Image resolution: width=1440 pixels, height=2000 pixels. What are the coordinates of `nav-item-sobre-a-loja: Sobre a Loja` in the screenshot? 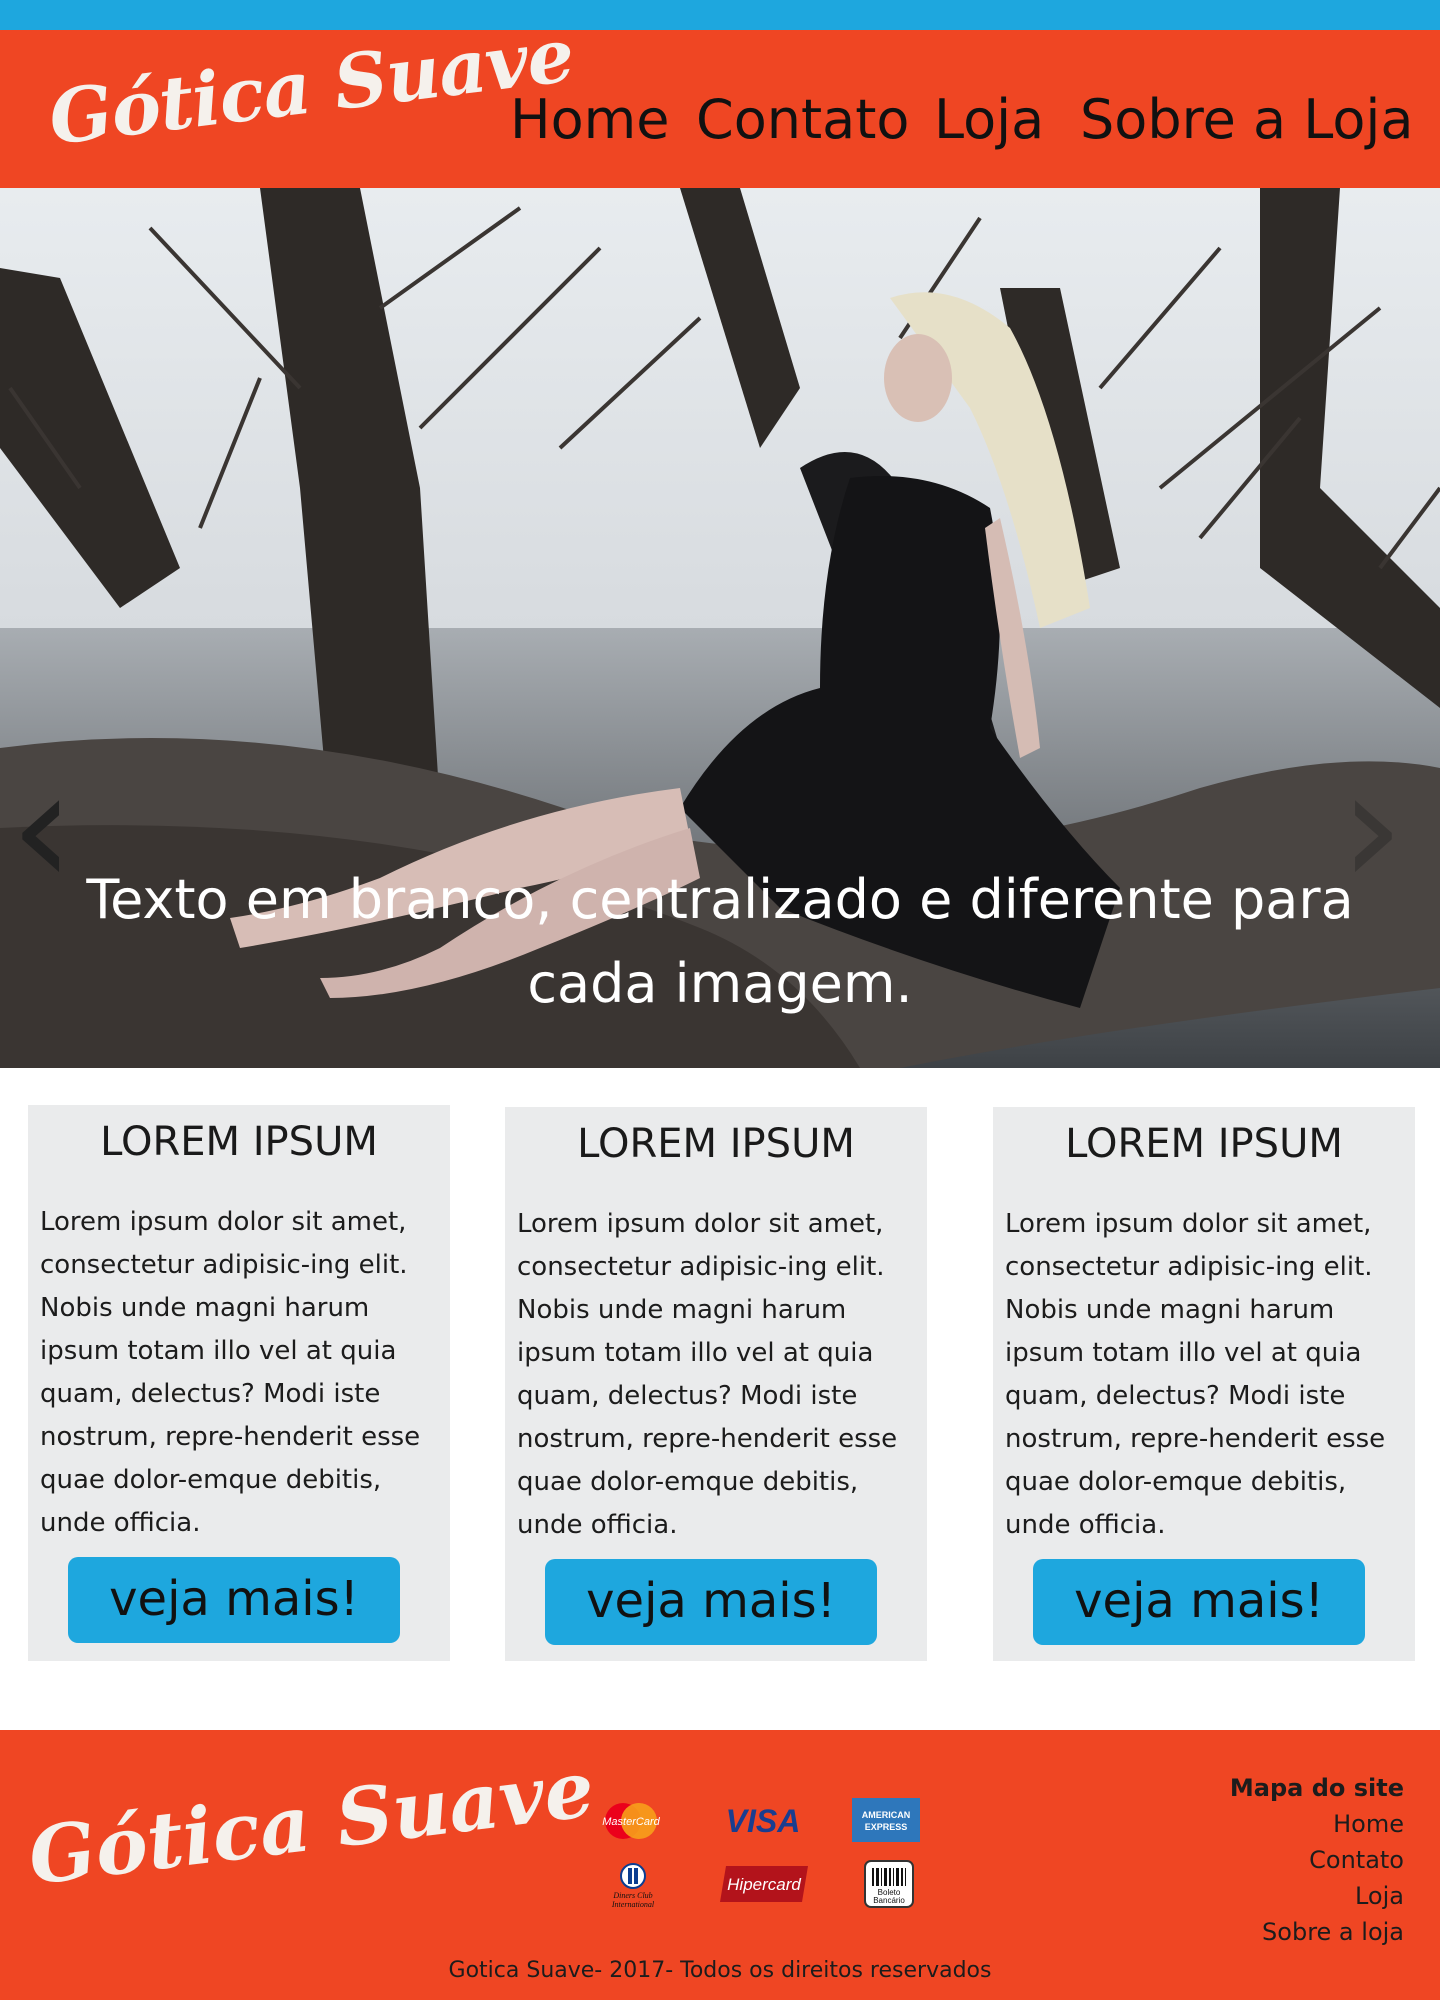 It's located at (1247, 119).